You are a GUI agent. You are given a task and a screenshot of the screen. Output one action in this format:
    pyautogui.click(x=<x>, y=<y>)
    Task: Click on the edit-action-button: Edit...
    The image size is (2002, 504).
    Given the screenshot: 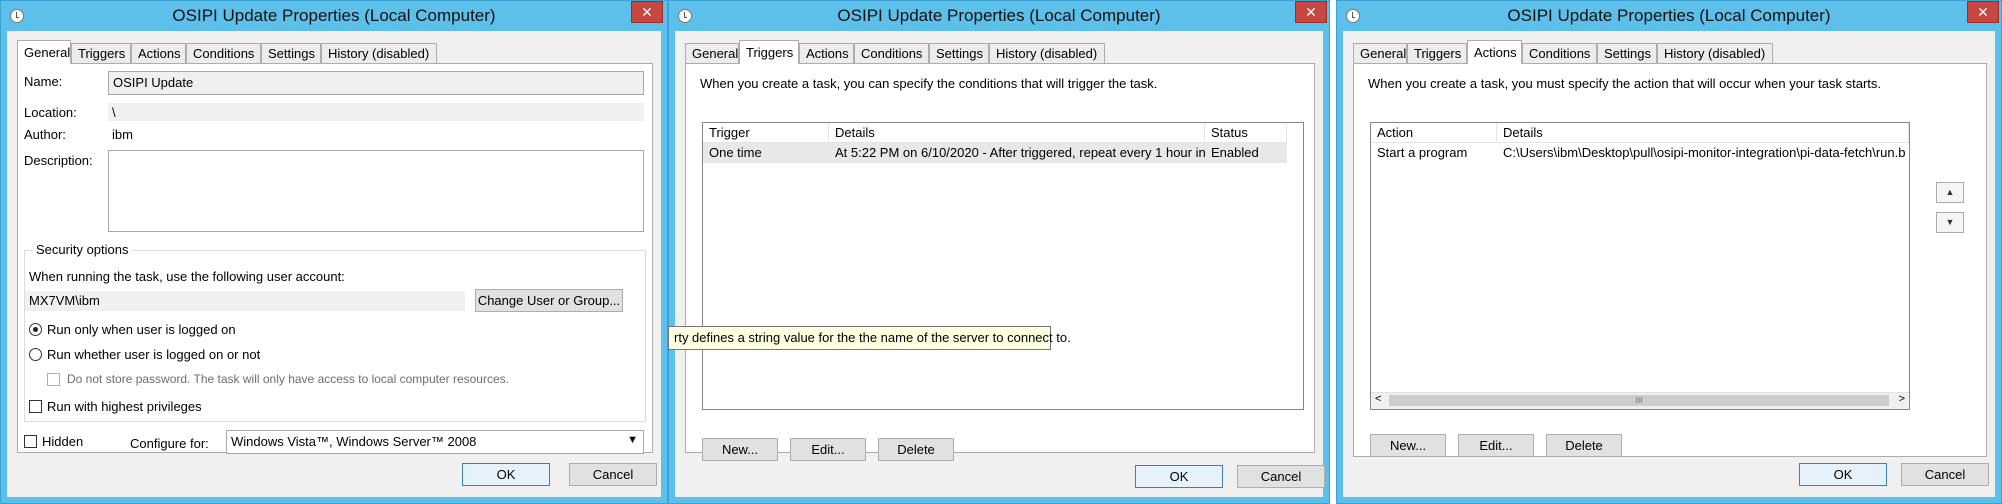 What is the action you would take?
    pyautogui.click(x=1496, y=445)
    